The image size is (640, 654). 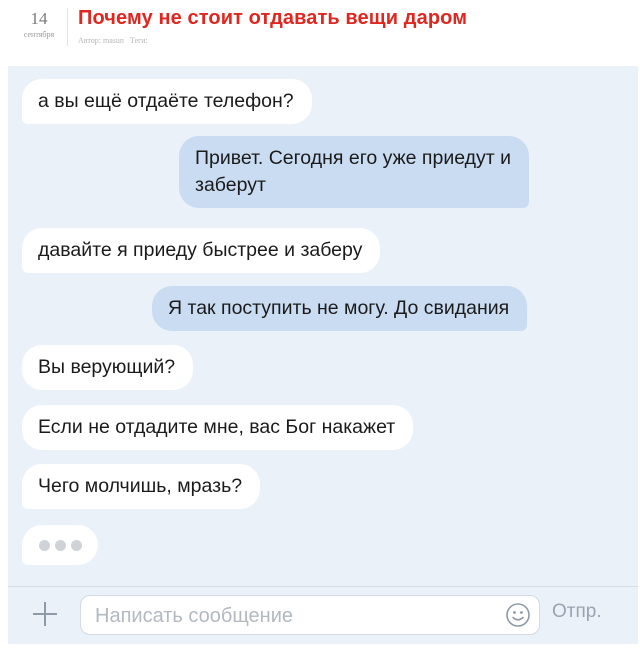 What do you see at coordinates (45, 614) in the screenshot?
I see `plus-icon` at bounding box center [45, 614].